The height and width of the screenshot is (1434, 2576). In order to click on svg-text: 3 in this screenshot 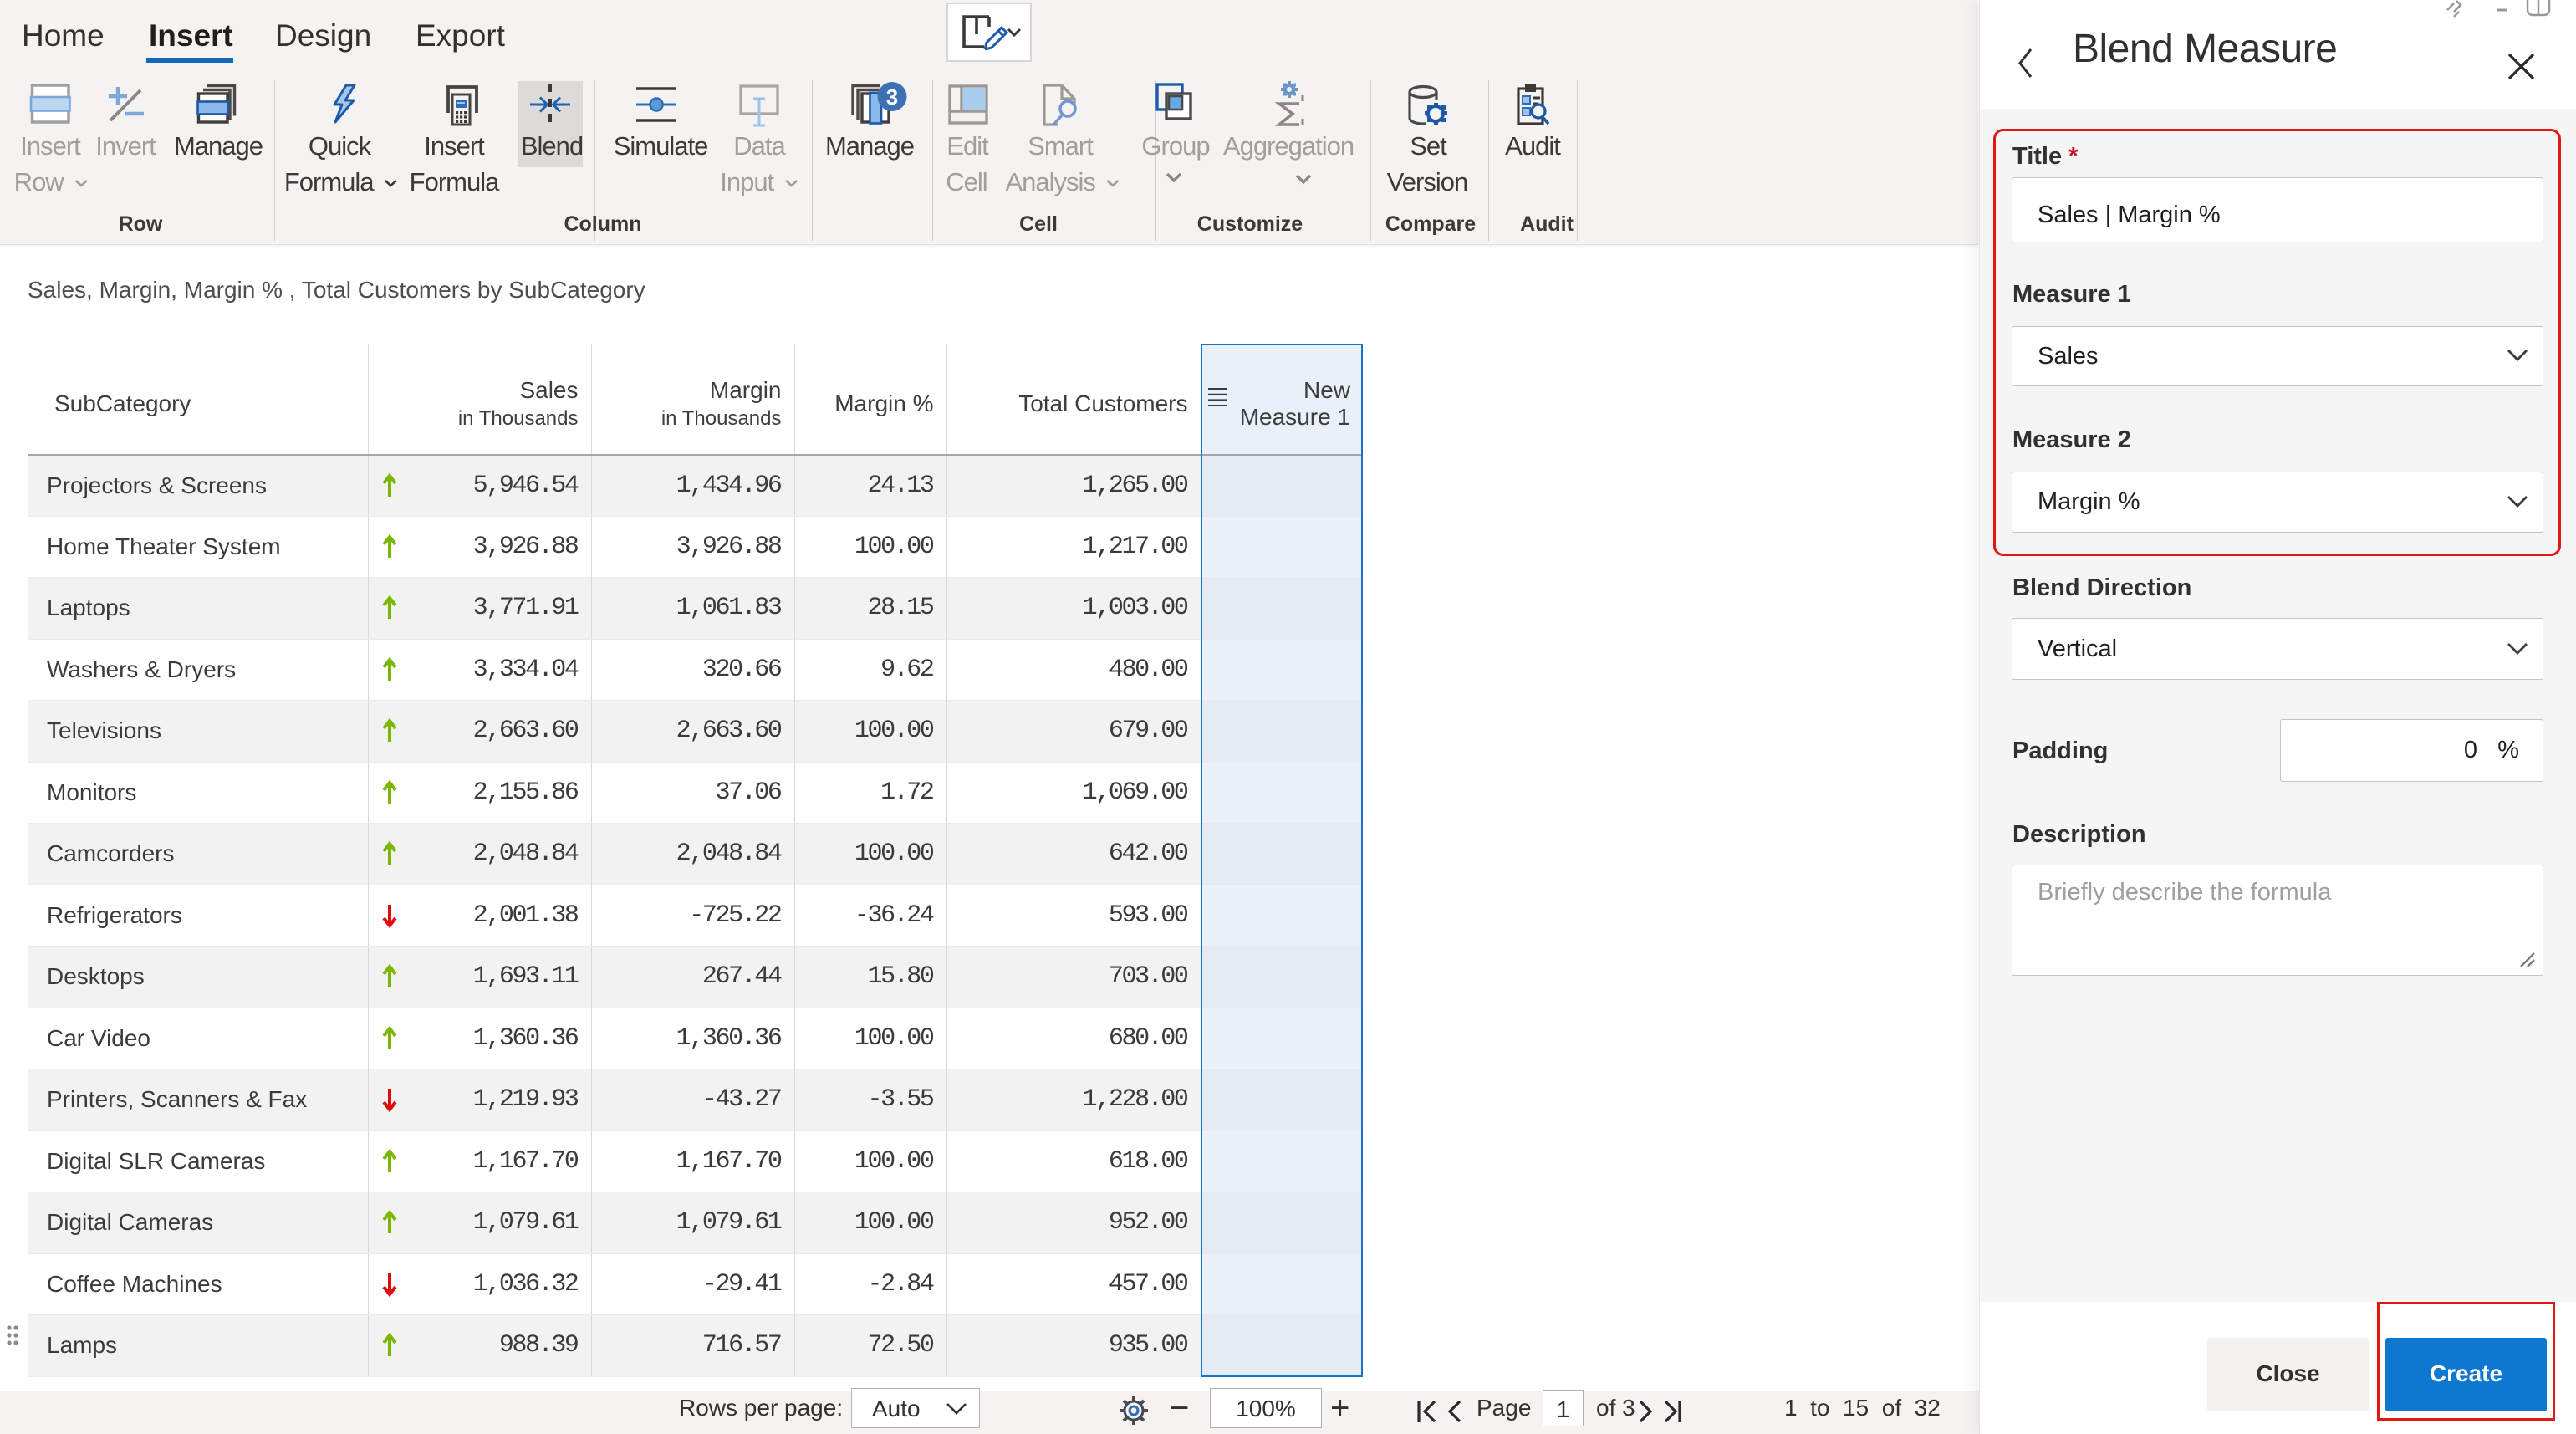, I will do `click(892, 97)`.